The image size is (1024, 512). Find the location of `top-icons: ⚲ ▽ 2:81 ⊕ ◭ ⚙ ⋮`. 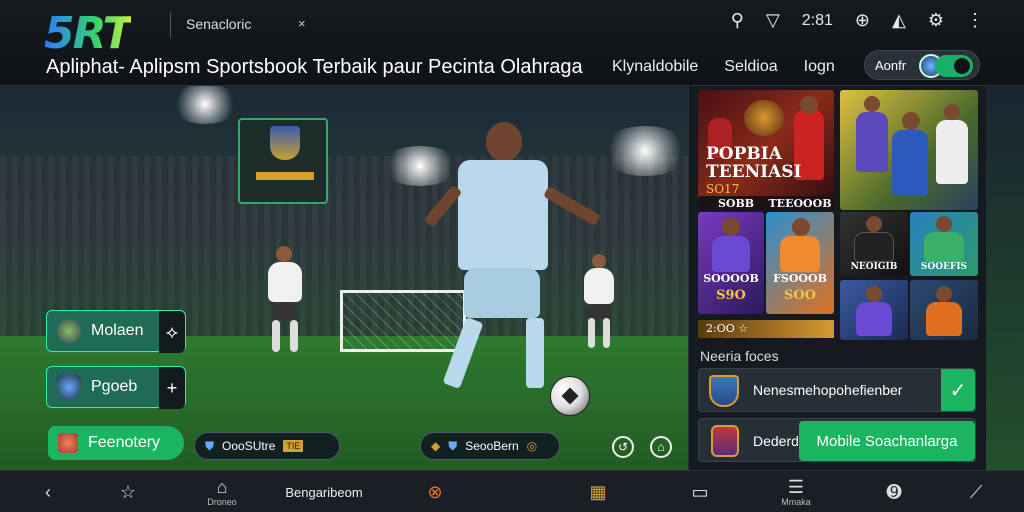

top-icons: ⚲ ▽ 2:81 ⊕ ◭ ⚙ ⋮ is located at coordinates (857, 20).